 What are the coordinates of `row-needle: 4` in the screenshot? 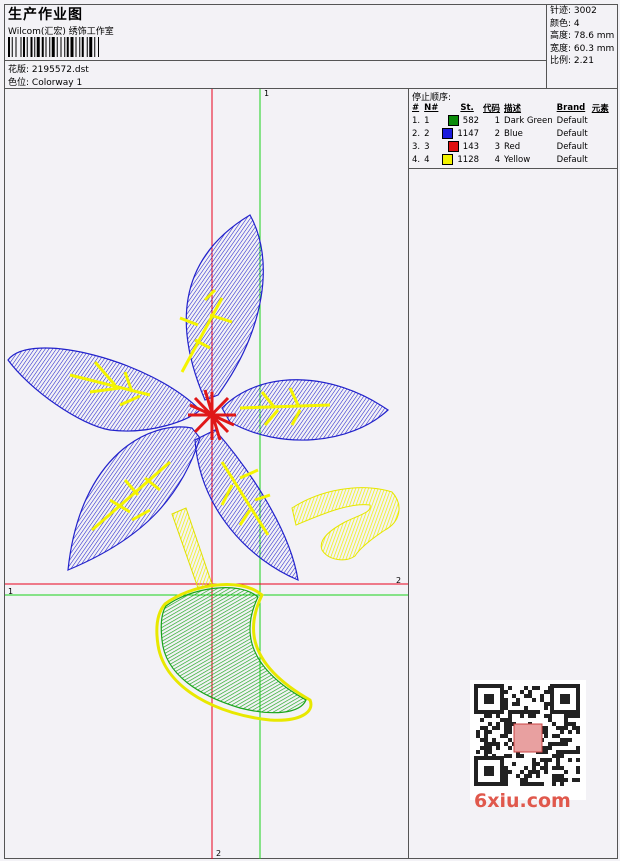 It's located at (427, 159).